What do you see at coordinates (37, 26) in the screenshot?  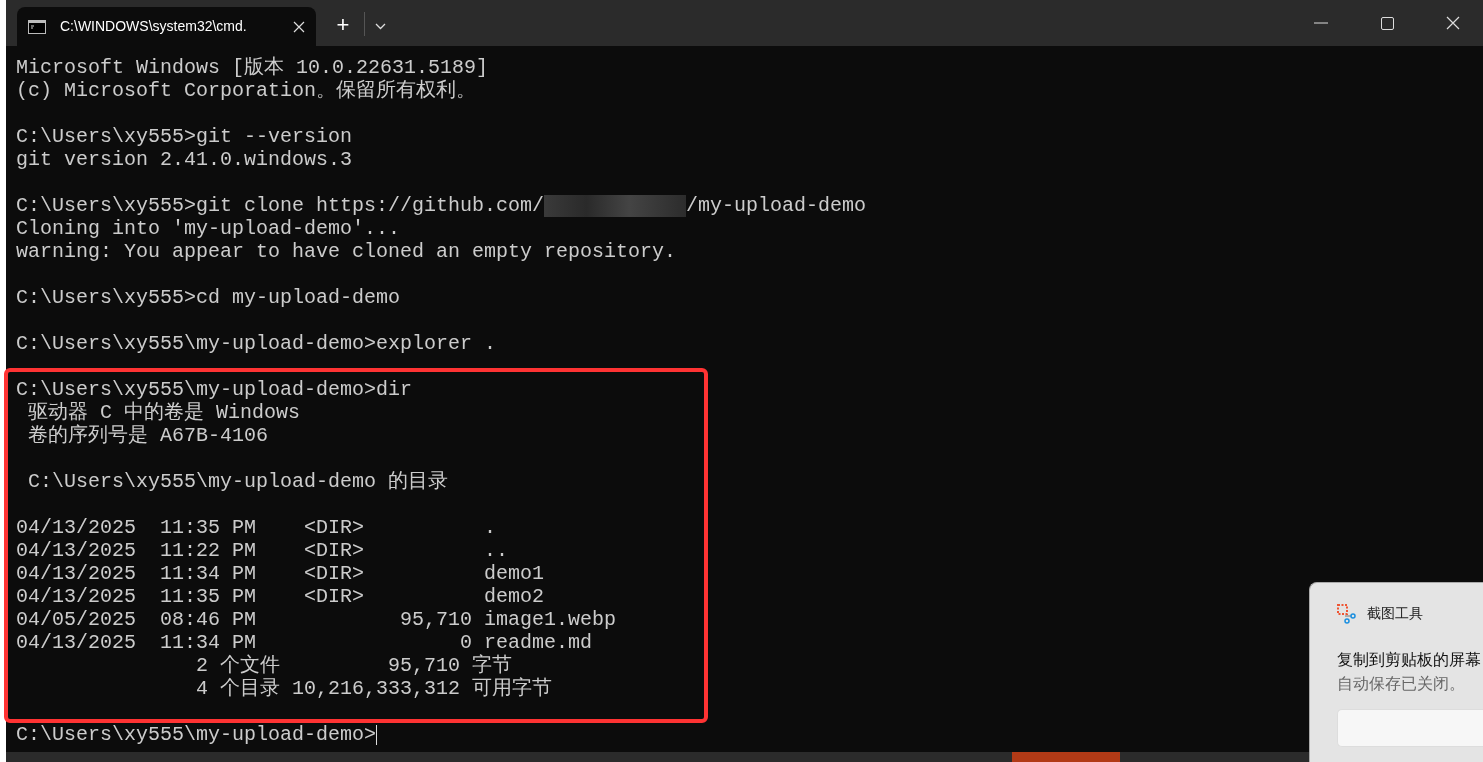 I see `terminal-icon` at bounding box center [37, 26].